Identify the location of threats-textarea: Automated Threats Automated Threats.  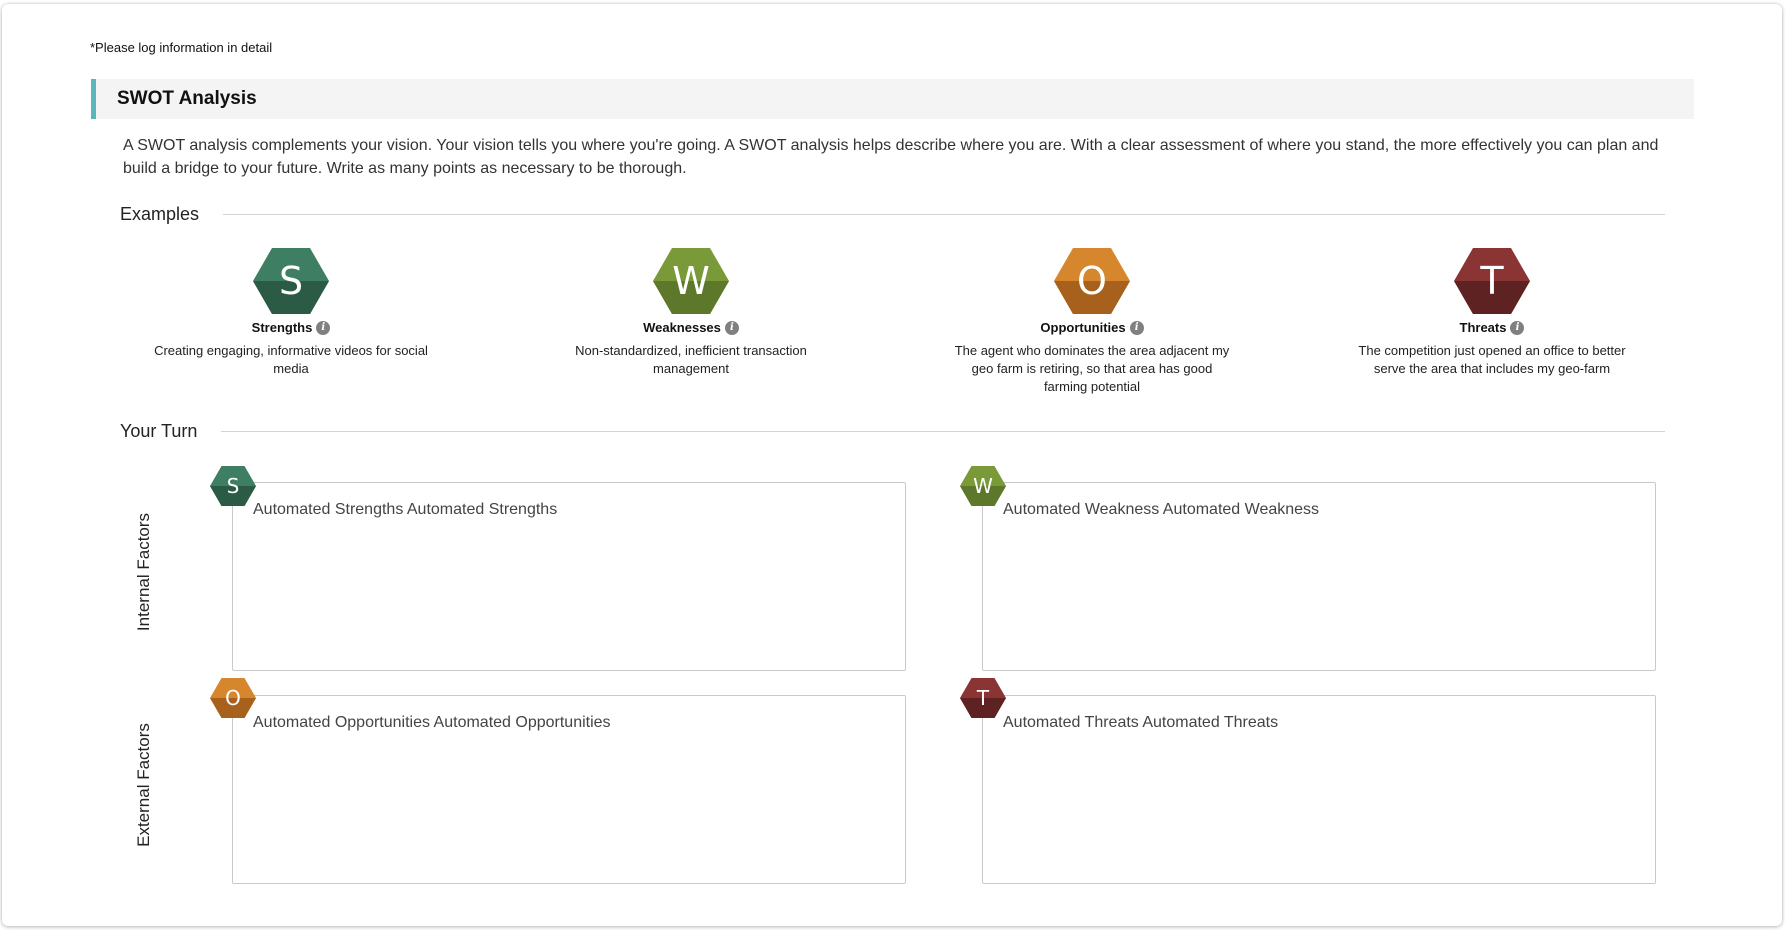
(1319, 789).